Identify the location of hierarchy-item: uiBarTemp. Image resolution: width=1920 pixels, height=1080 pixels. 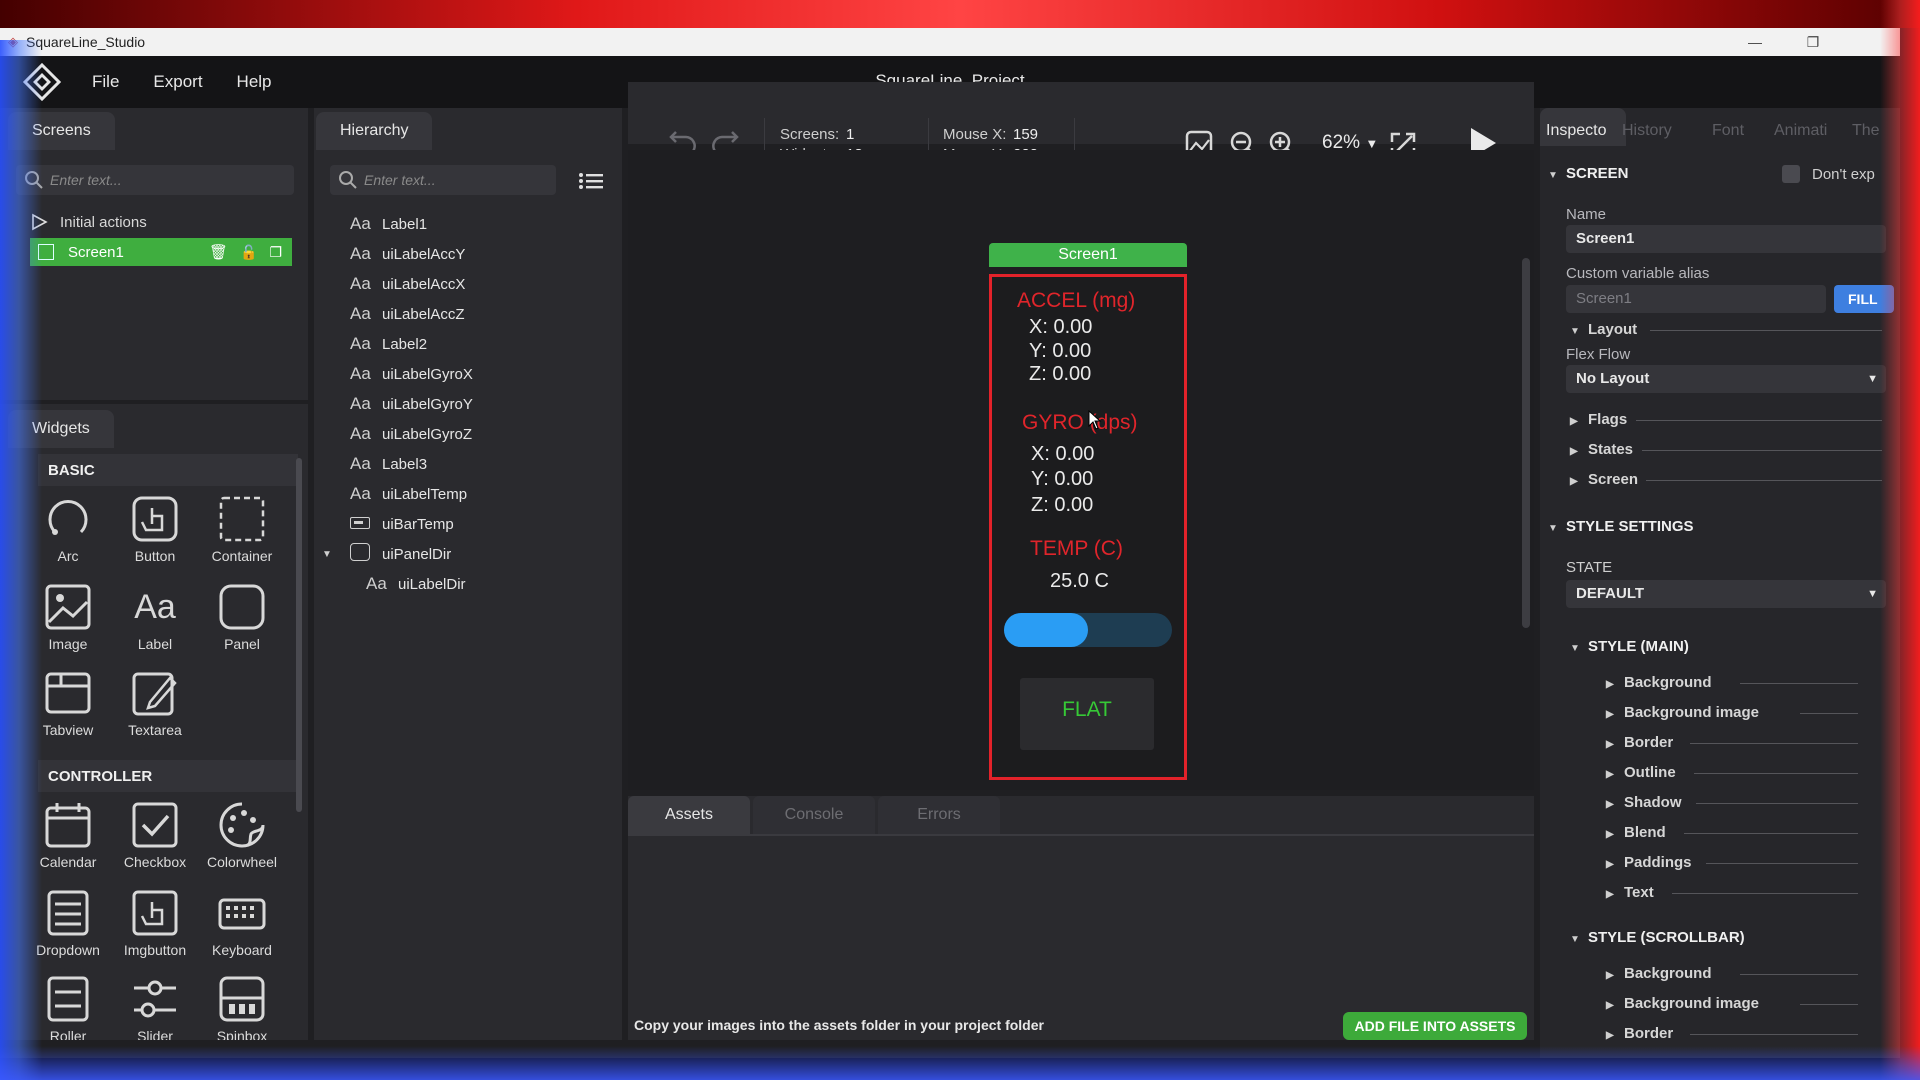
(402, 524).